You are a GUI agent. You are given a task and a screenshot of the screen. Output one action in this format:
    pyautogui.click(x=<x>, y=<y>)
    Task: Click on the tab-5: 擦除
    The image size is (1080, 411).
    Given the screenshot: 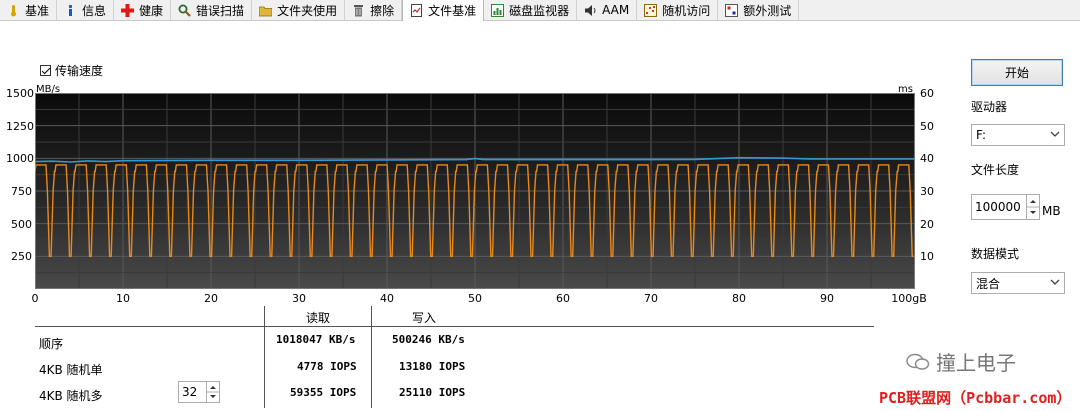 What is the action you would take?
    pyautogui.click(x=374, y=10)
    